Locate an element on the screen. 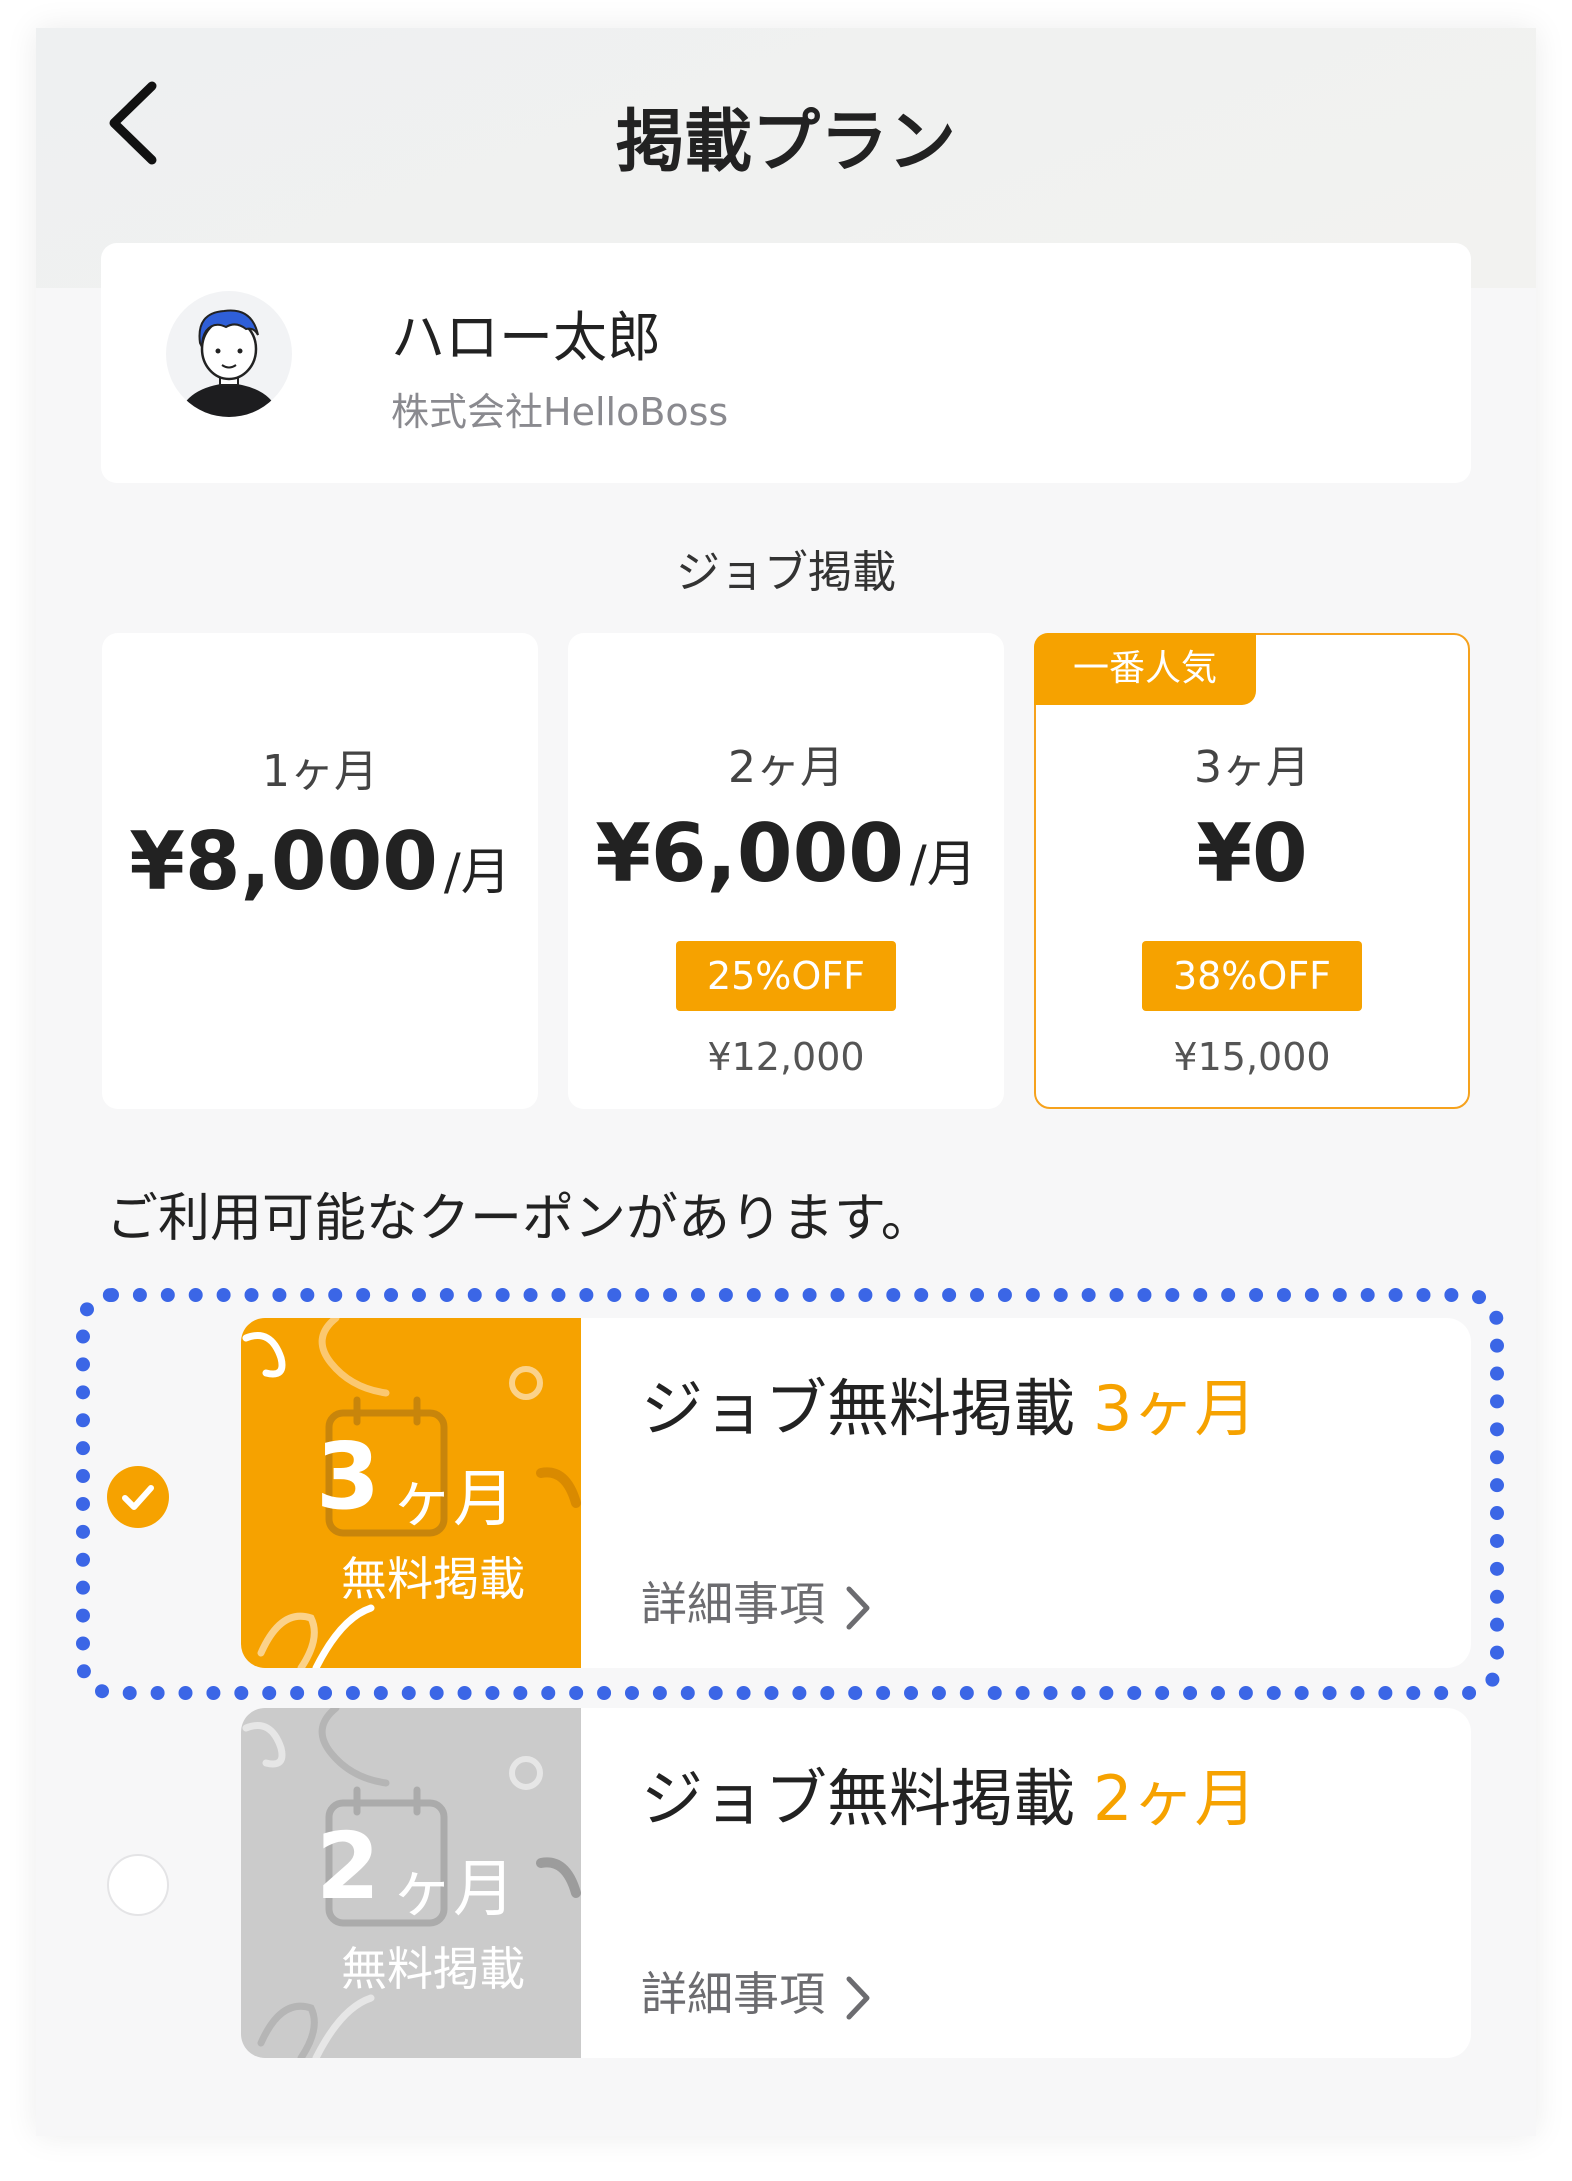 This screenshot has width=1572, height=2181. coupon-section-label: ご利用可能なクーポンがあります。 is located at coordinates (519, 1219).